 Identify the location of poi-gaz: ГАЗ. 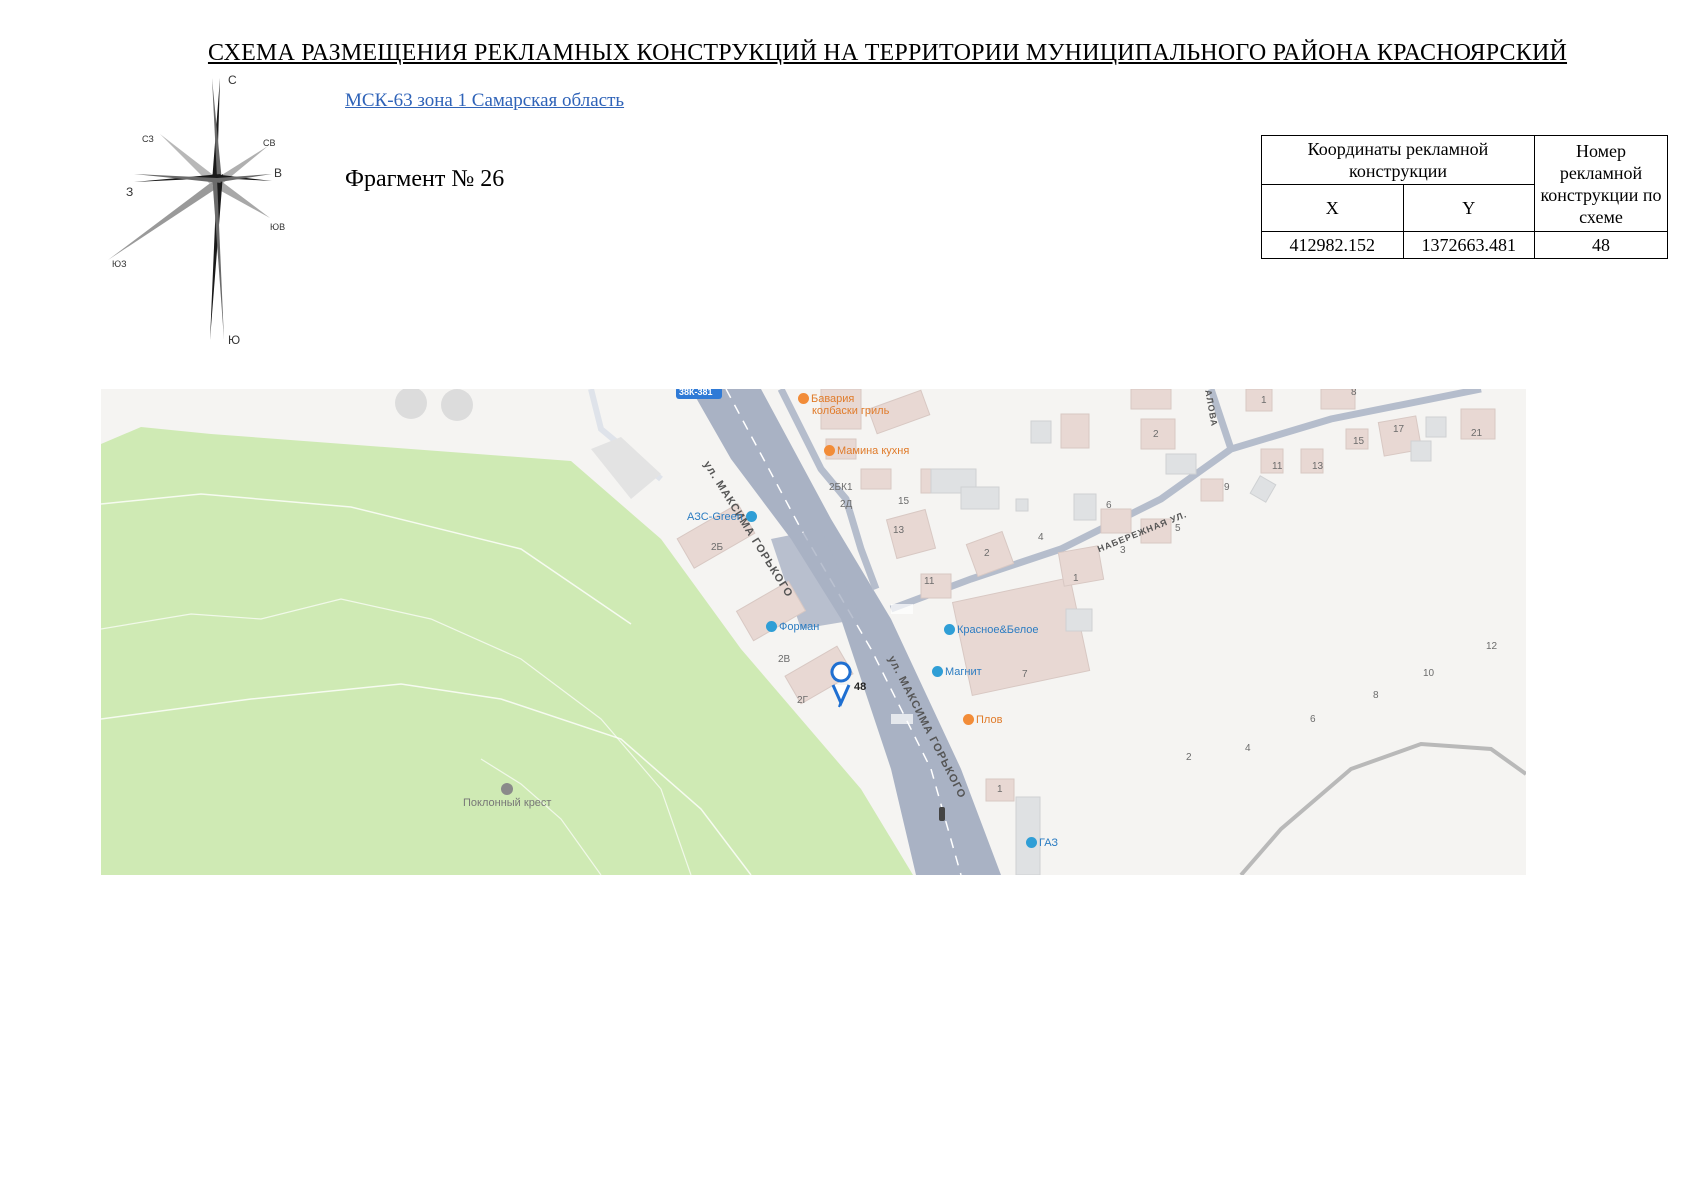
(1042, 843).